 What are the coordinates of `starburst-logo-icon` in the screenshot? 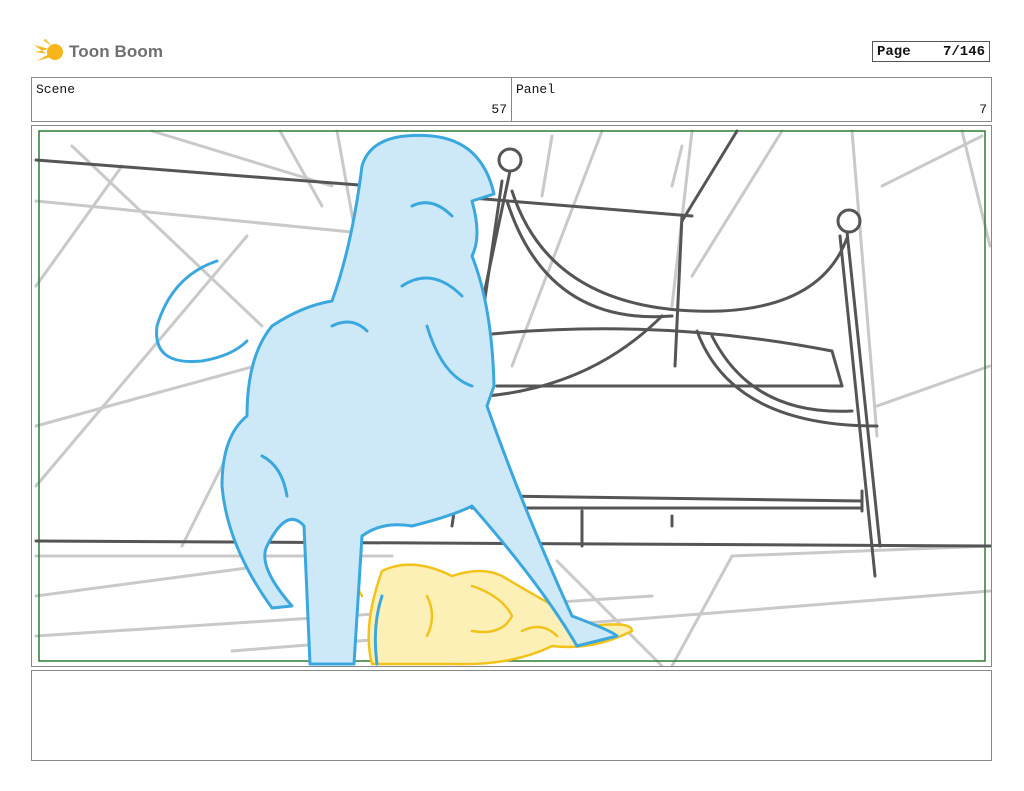 It's located at (48, 50).